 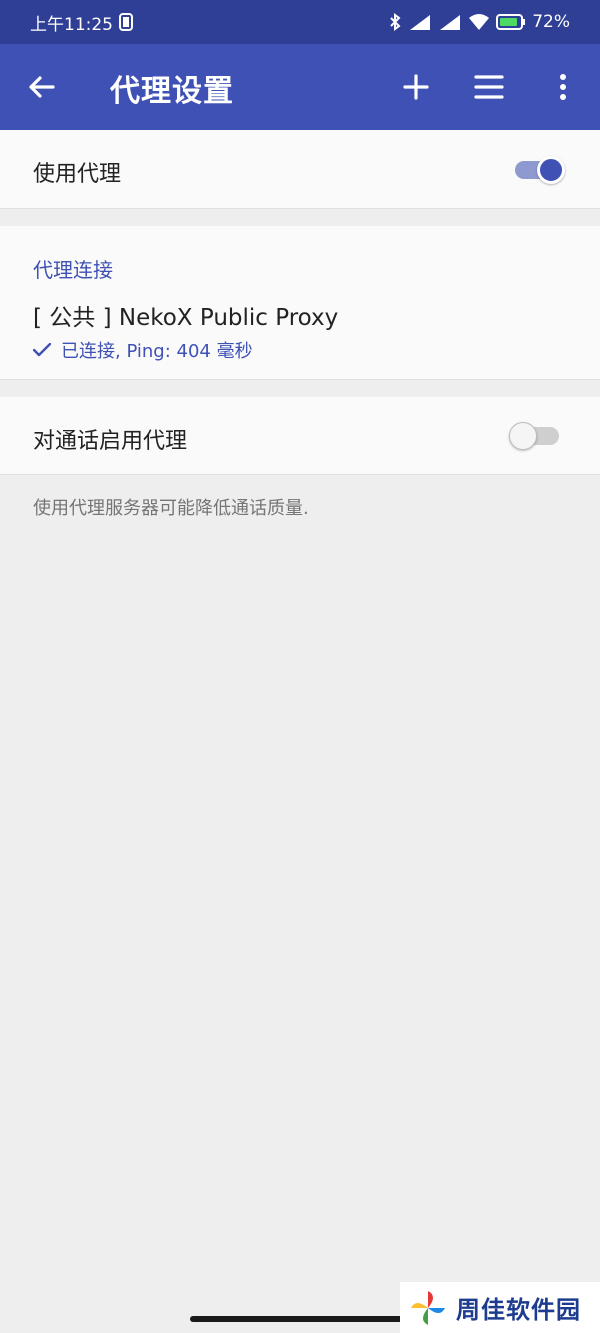 I want to click on status-bar: 上午11:25 72%, so click(x=300, y=22).